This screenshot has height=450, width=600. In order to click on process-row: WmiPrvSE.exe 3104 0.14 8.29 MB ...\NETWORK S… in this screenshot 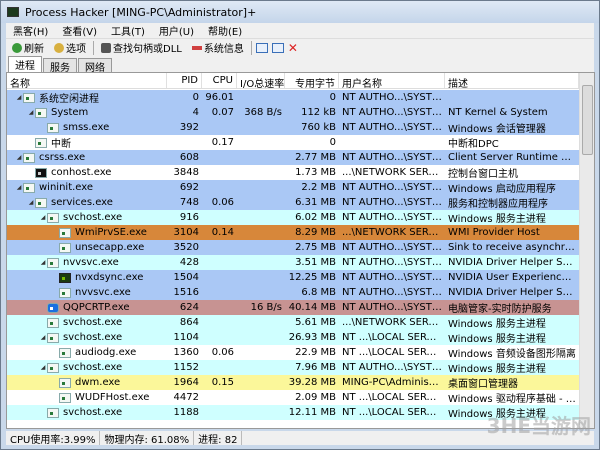, I will do `click(293, 232)`.